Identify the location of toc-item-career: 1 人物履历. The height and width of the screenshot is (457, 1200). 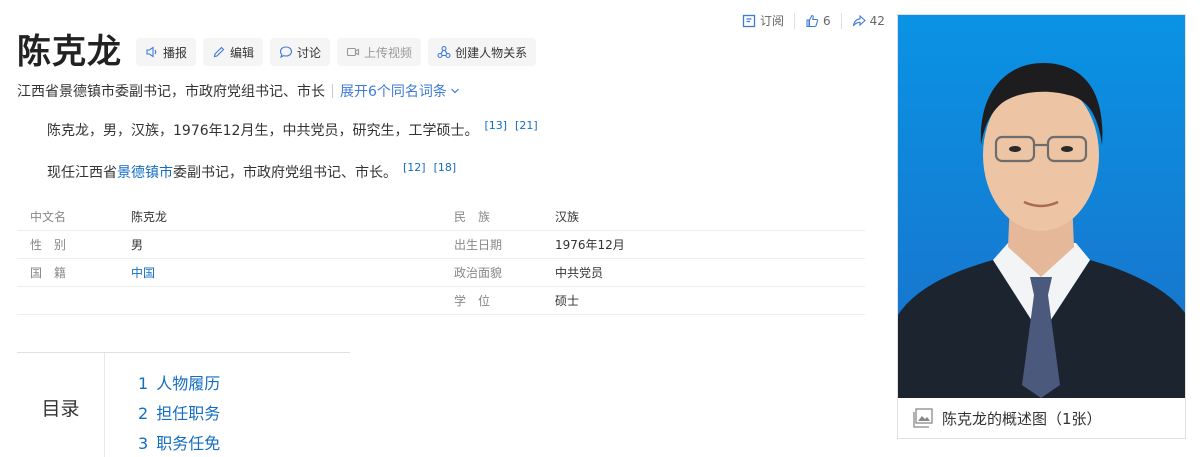
(179, 388).